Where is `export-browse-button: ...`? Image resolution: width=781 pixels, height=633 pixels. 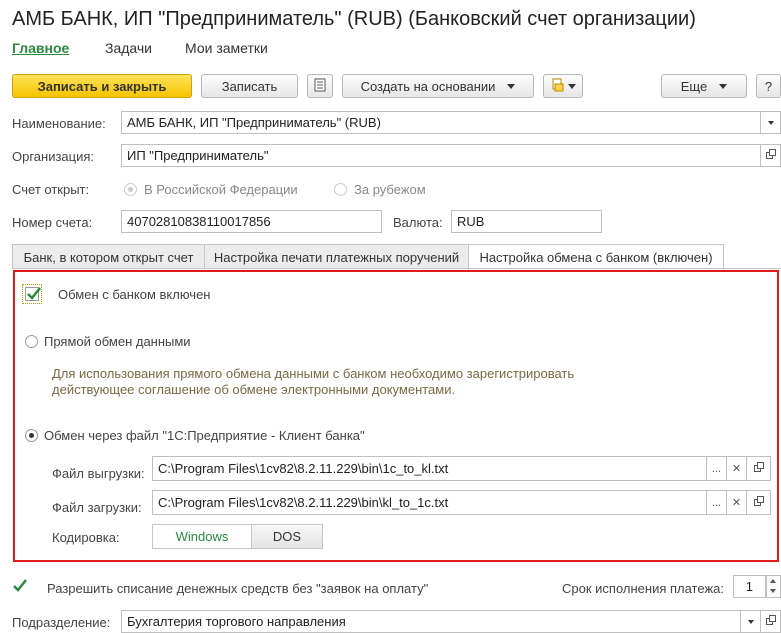 export-browse-button: ... is located at coordinates (716, 468).